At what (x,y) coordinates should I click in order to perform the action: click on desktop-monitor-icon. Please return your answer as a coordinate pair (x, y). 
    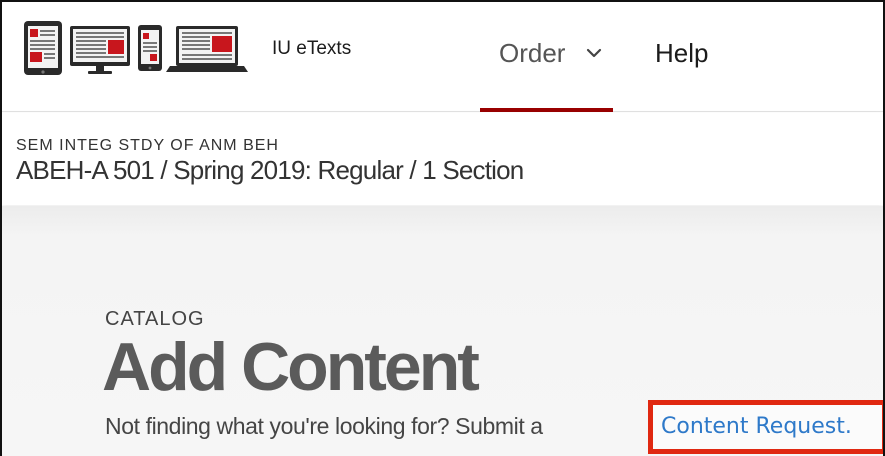
    Looking at the image, I should click on (100, 50).